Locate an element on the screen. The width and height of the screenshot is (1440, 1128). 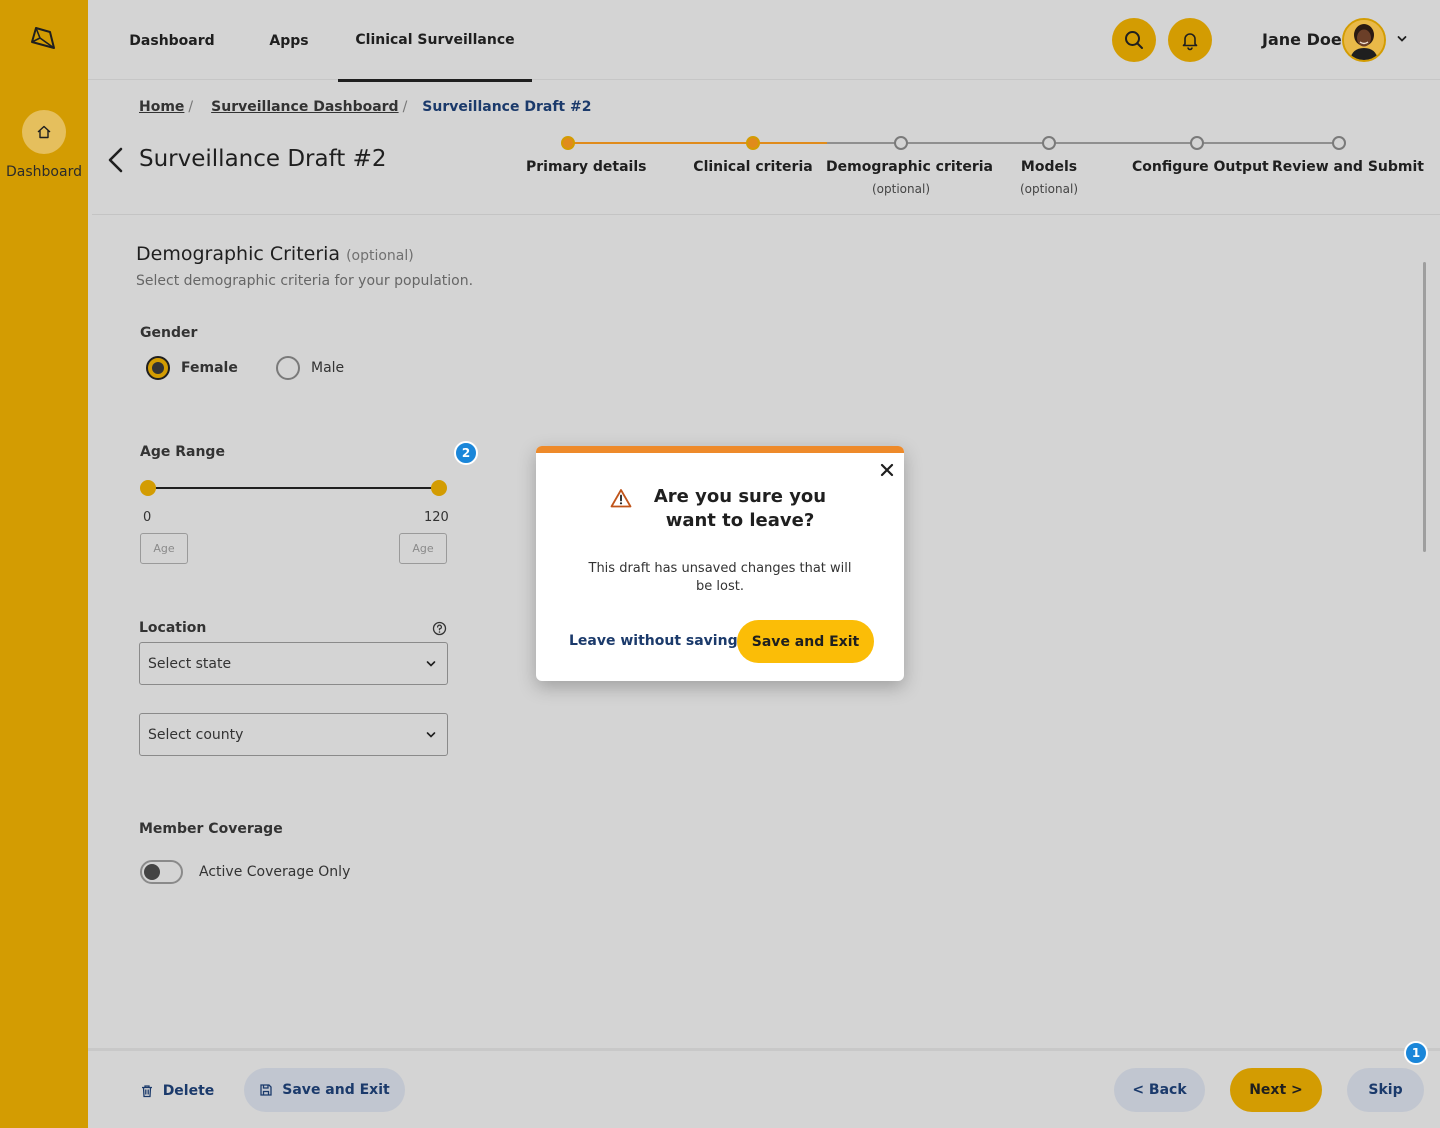
leave-without-saving-button: Leave without saving is located at coordinates (653, 641).